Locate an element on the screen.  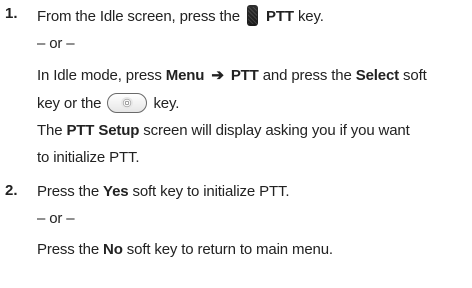
step-number: 2. is located at coordinates (11, 190).